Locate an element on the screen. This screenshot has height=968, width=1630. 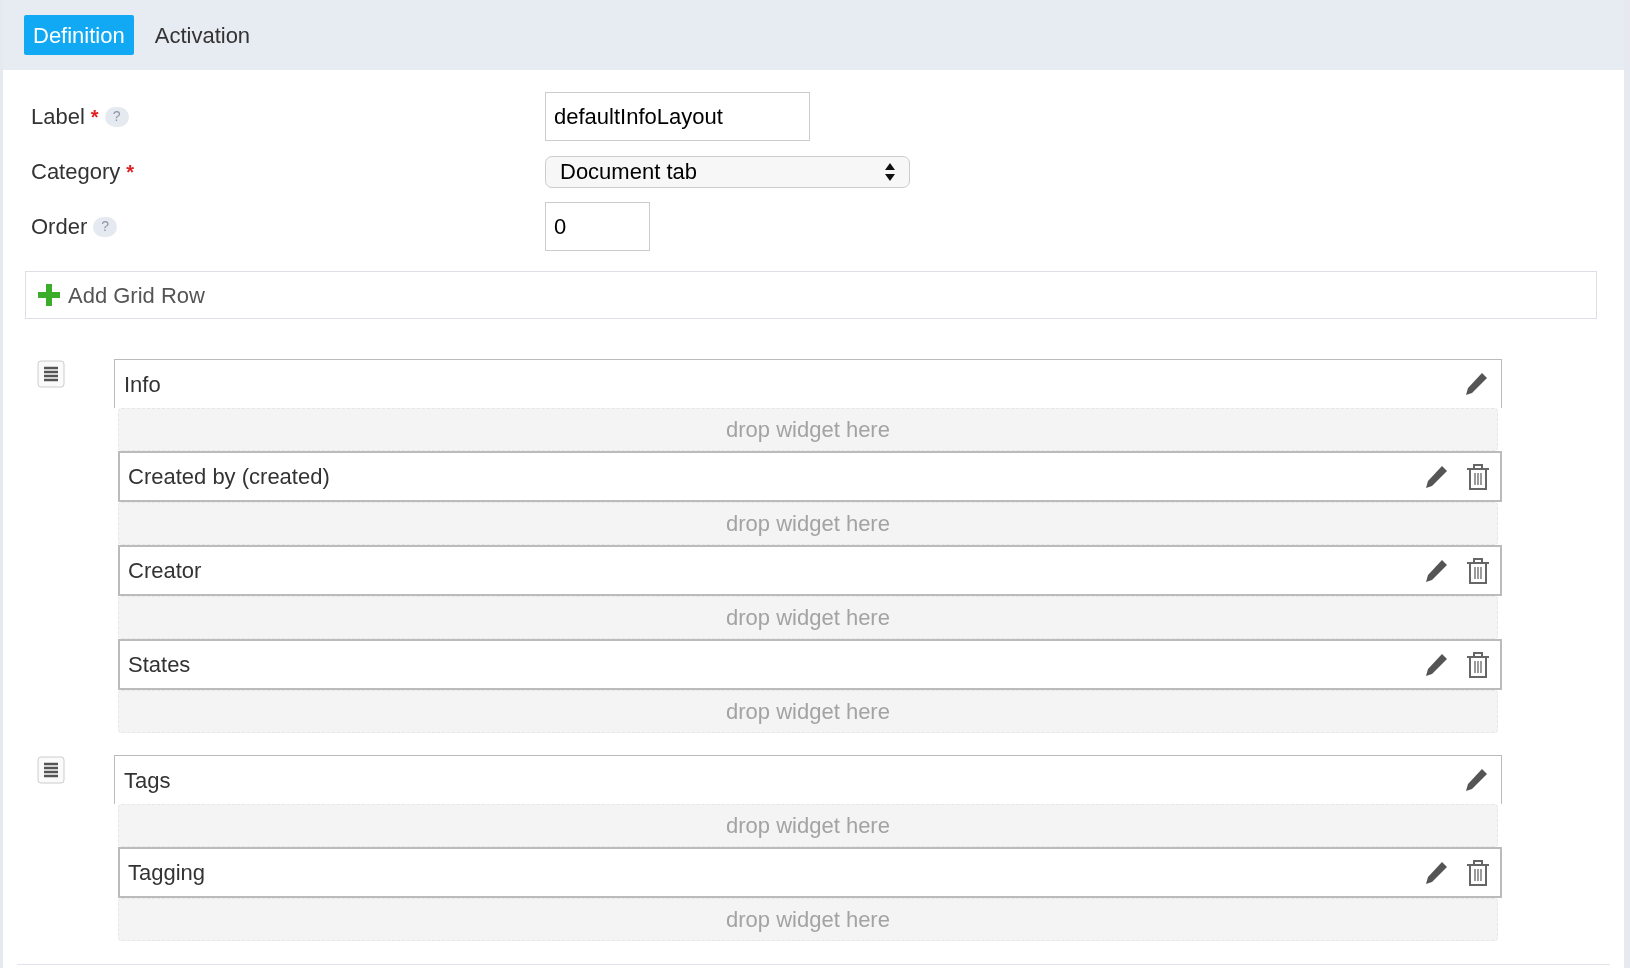
number-input: 0 is located at coordinates (597, 226).